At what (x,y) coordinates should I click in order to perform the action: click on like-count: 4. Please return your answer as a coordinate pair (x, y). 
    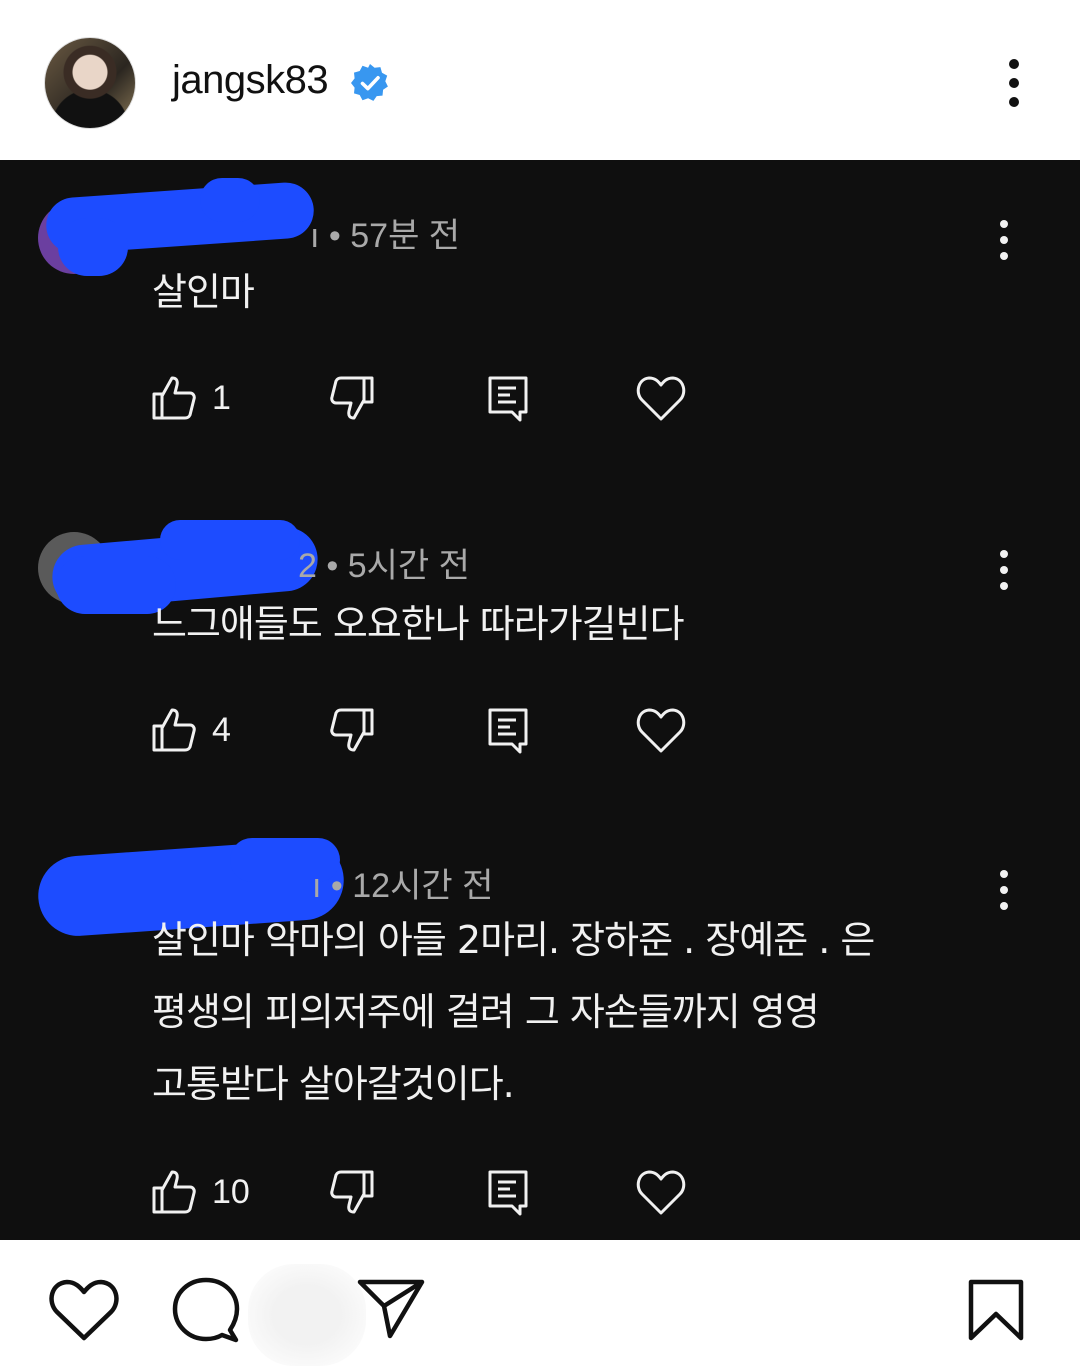
    Looking at the image, I should click on (221, 729).